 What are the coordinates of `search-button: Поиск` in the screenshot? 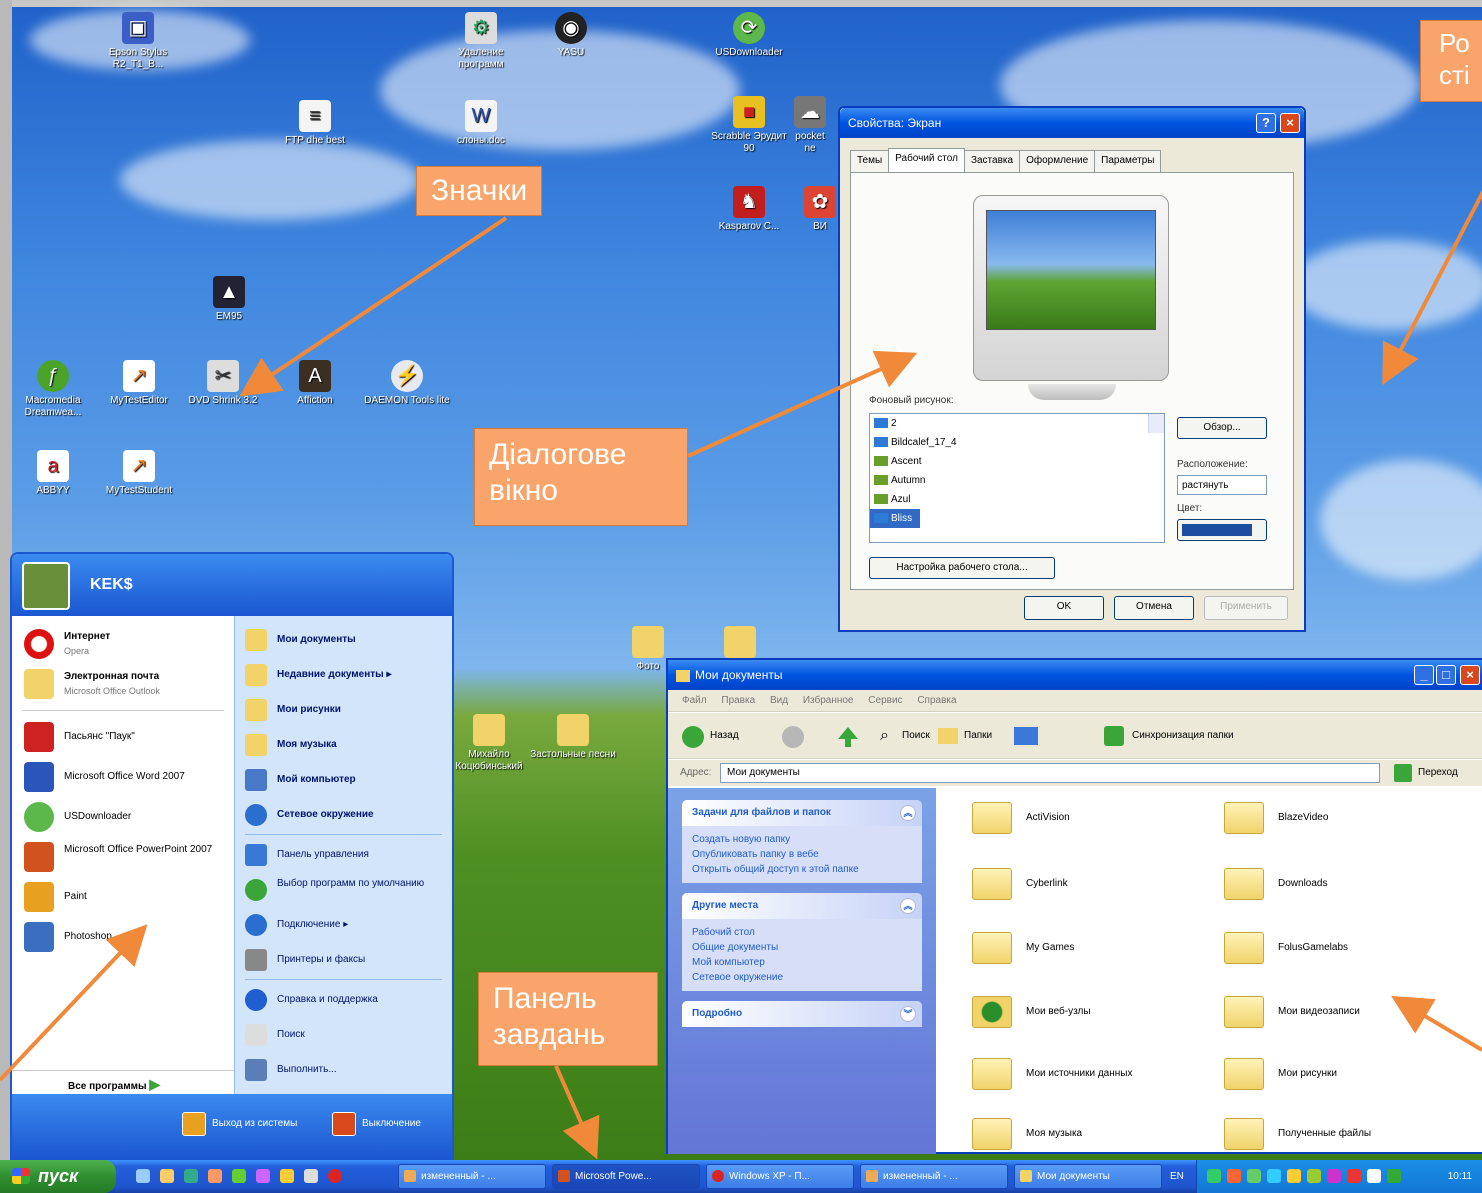 It's located at (916, 736).